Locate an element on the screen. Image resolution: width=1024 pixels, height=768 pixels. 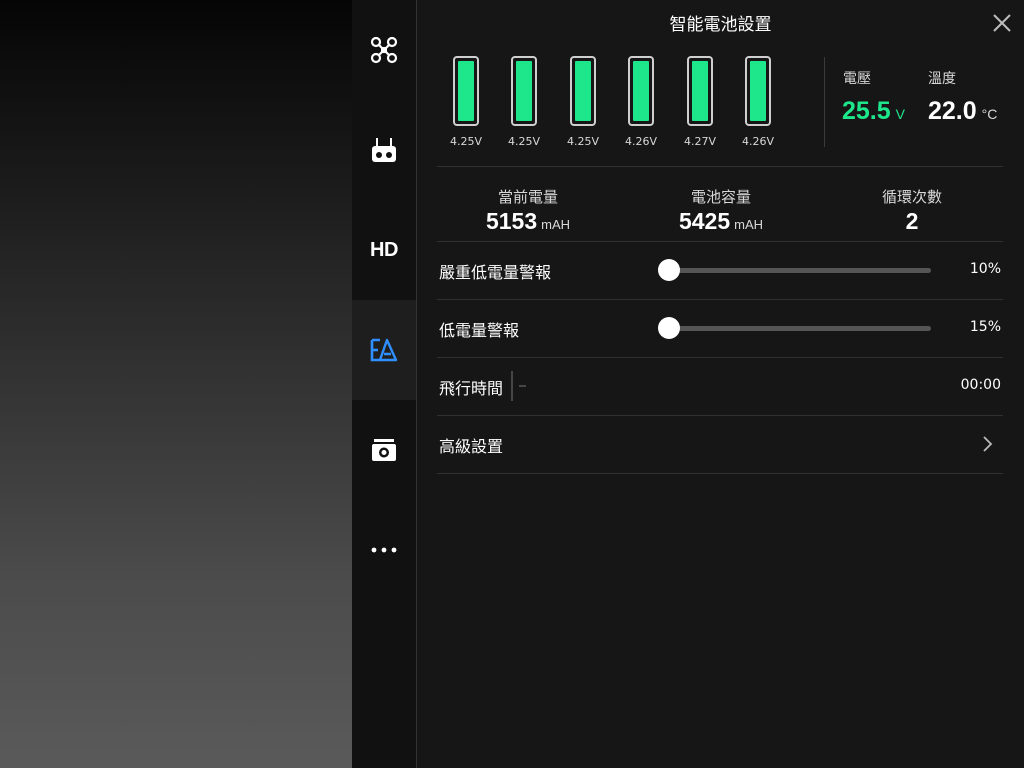
sidebar-item-battery is located at coordinates (384, 350).